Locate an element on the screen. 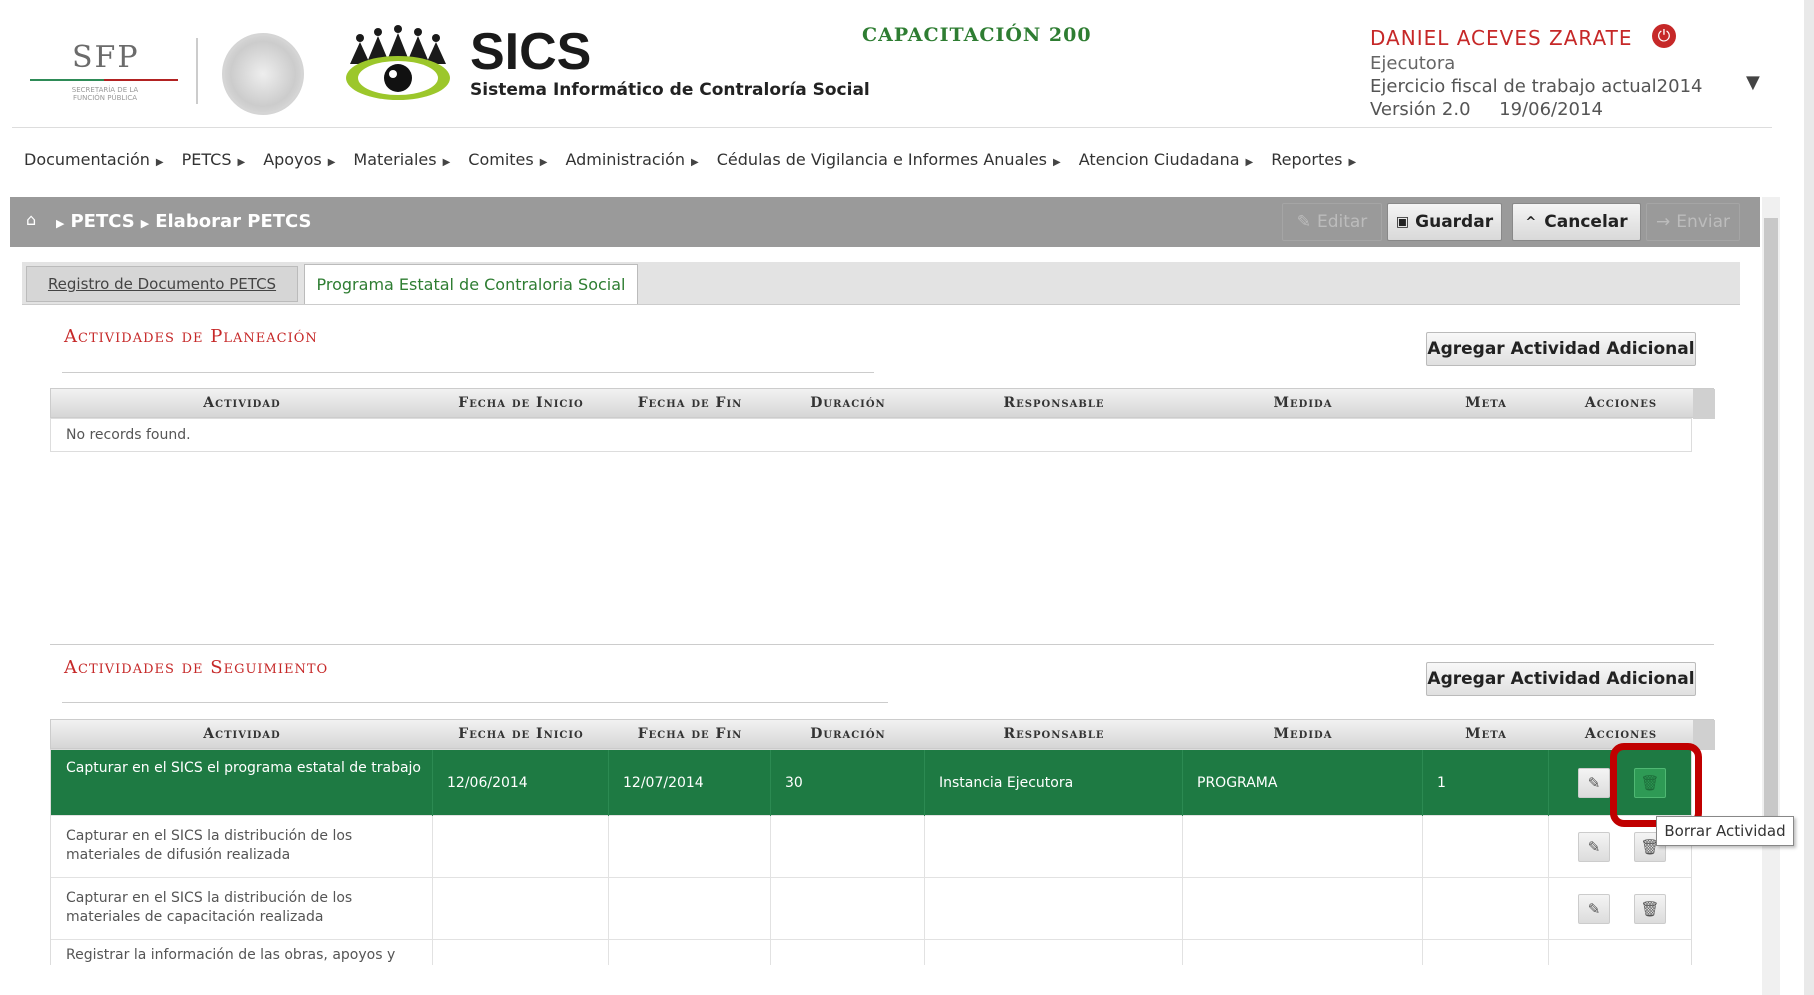  seguimiento-add-button: Agregar Actividad Adicional is located at coordinates (1561, 679).